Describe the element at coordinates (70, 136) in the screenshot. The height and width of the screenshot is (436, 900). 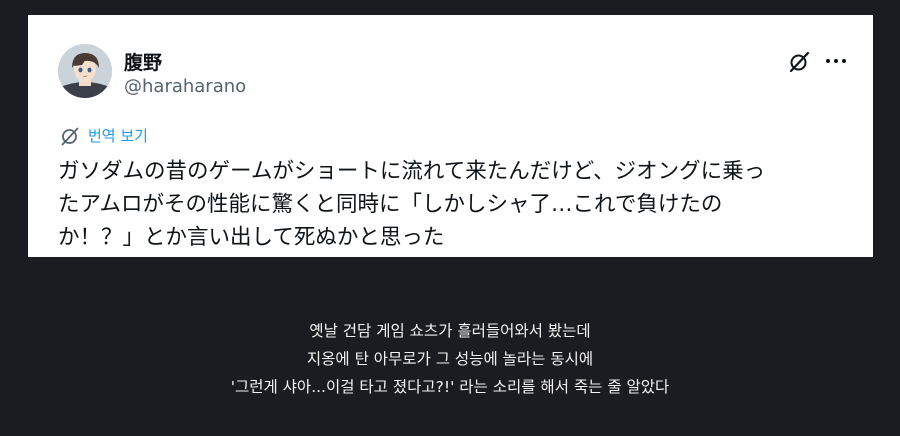
I see `translate-globe-icon` at that location.